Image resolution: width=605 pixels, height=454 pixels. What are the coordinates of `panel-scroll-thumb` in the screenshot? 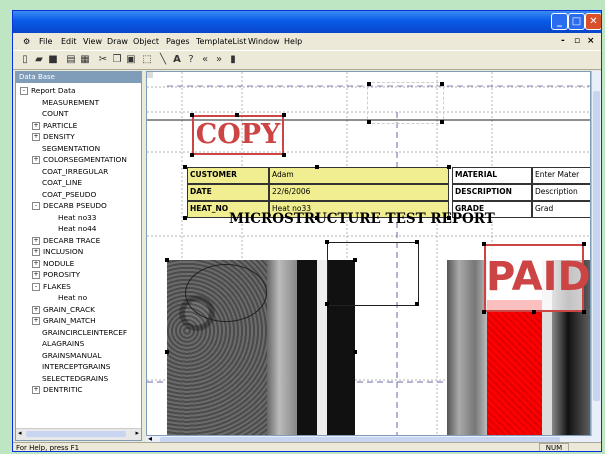 It's located at (76, 434).